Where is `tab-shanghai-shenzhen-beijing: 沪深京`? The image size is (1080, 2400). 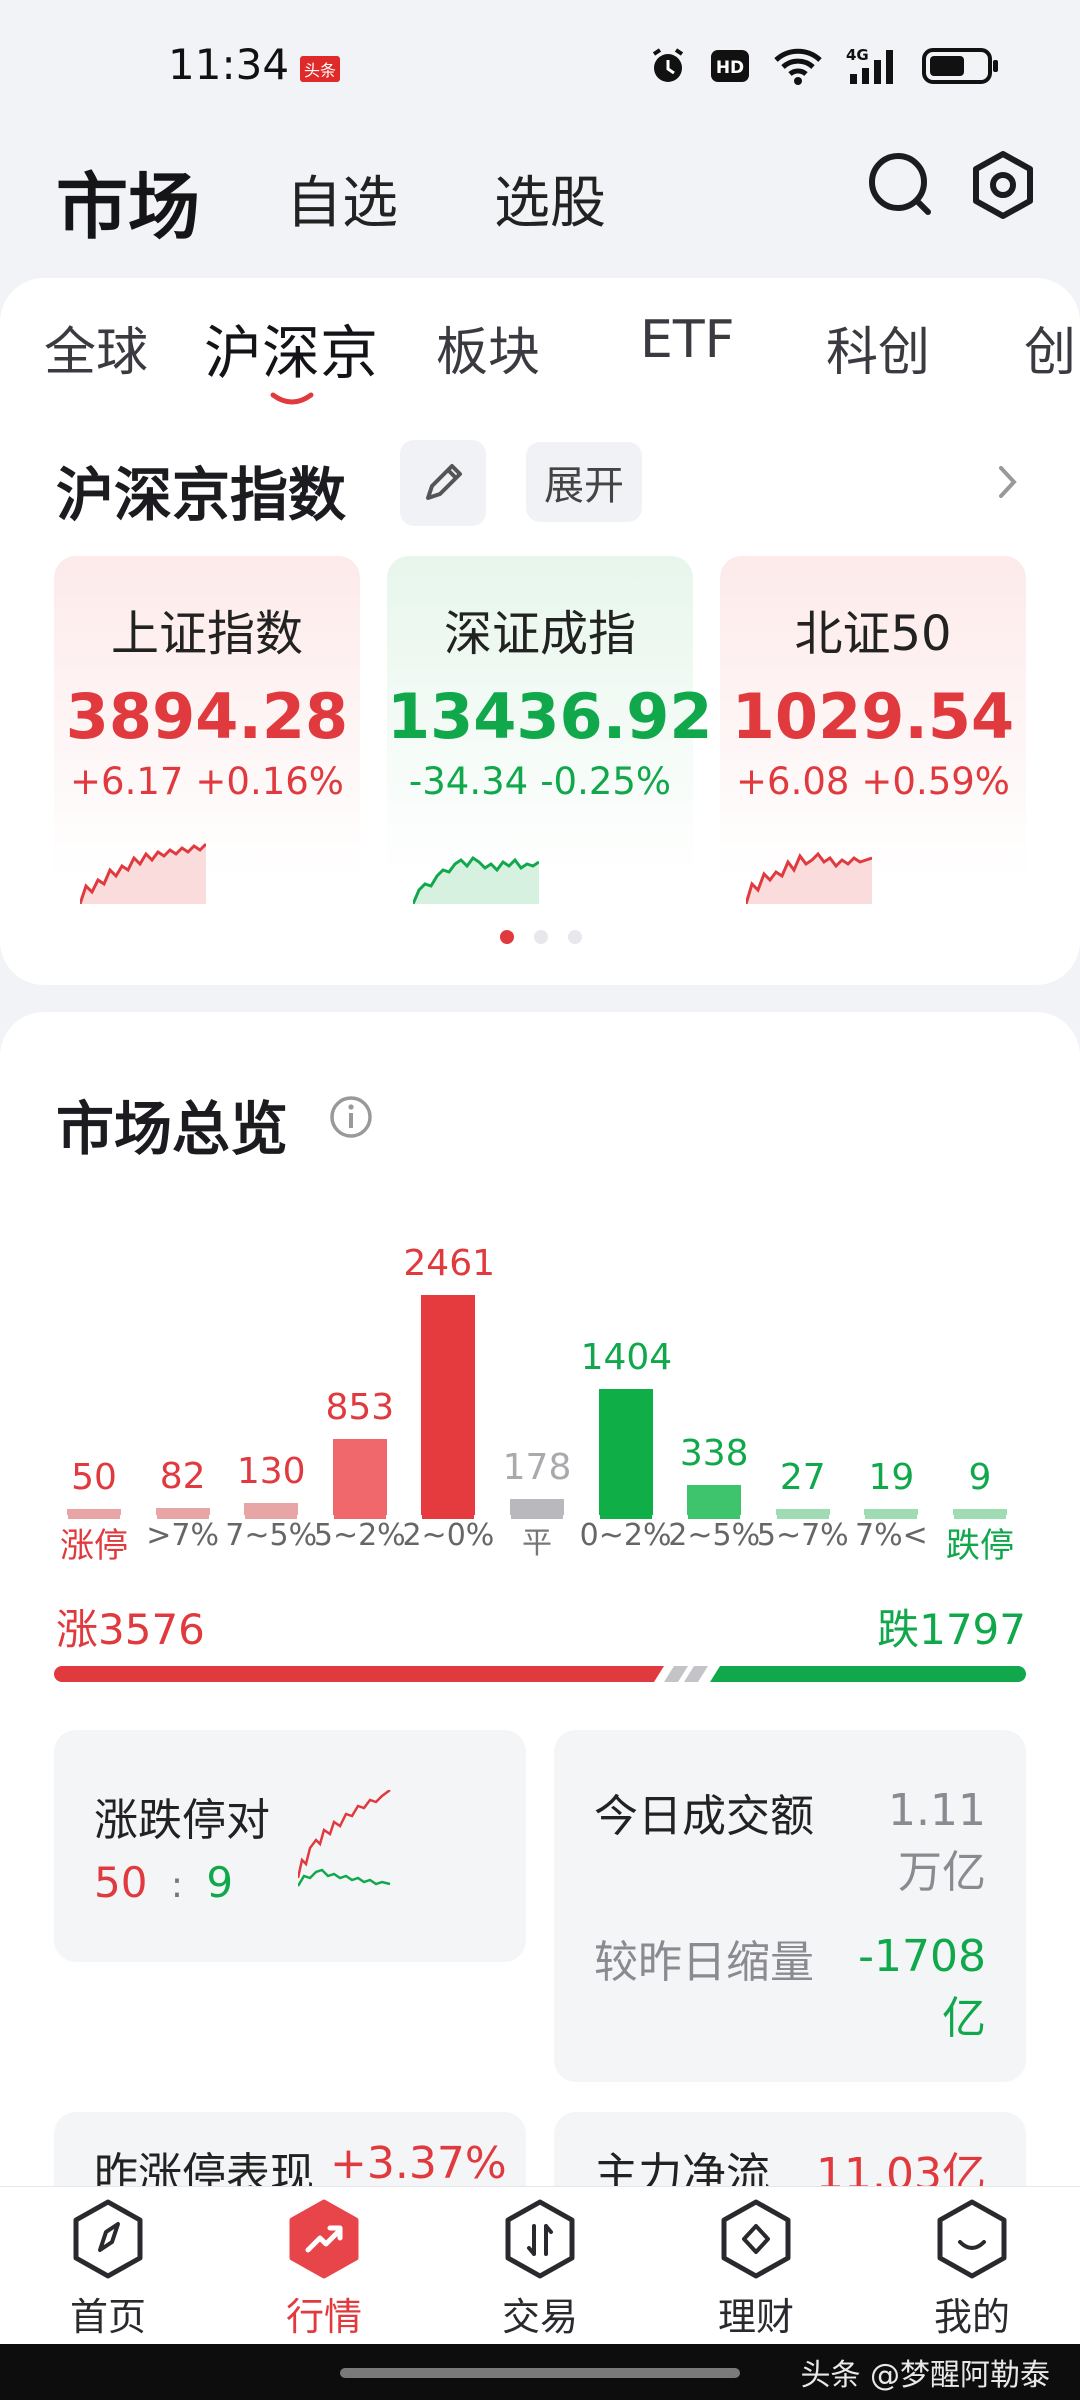 tab-shanghai-shenzhen-beijing: 沪深京 is located at coordinates (291, 348).